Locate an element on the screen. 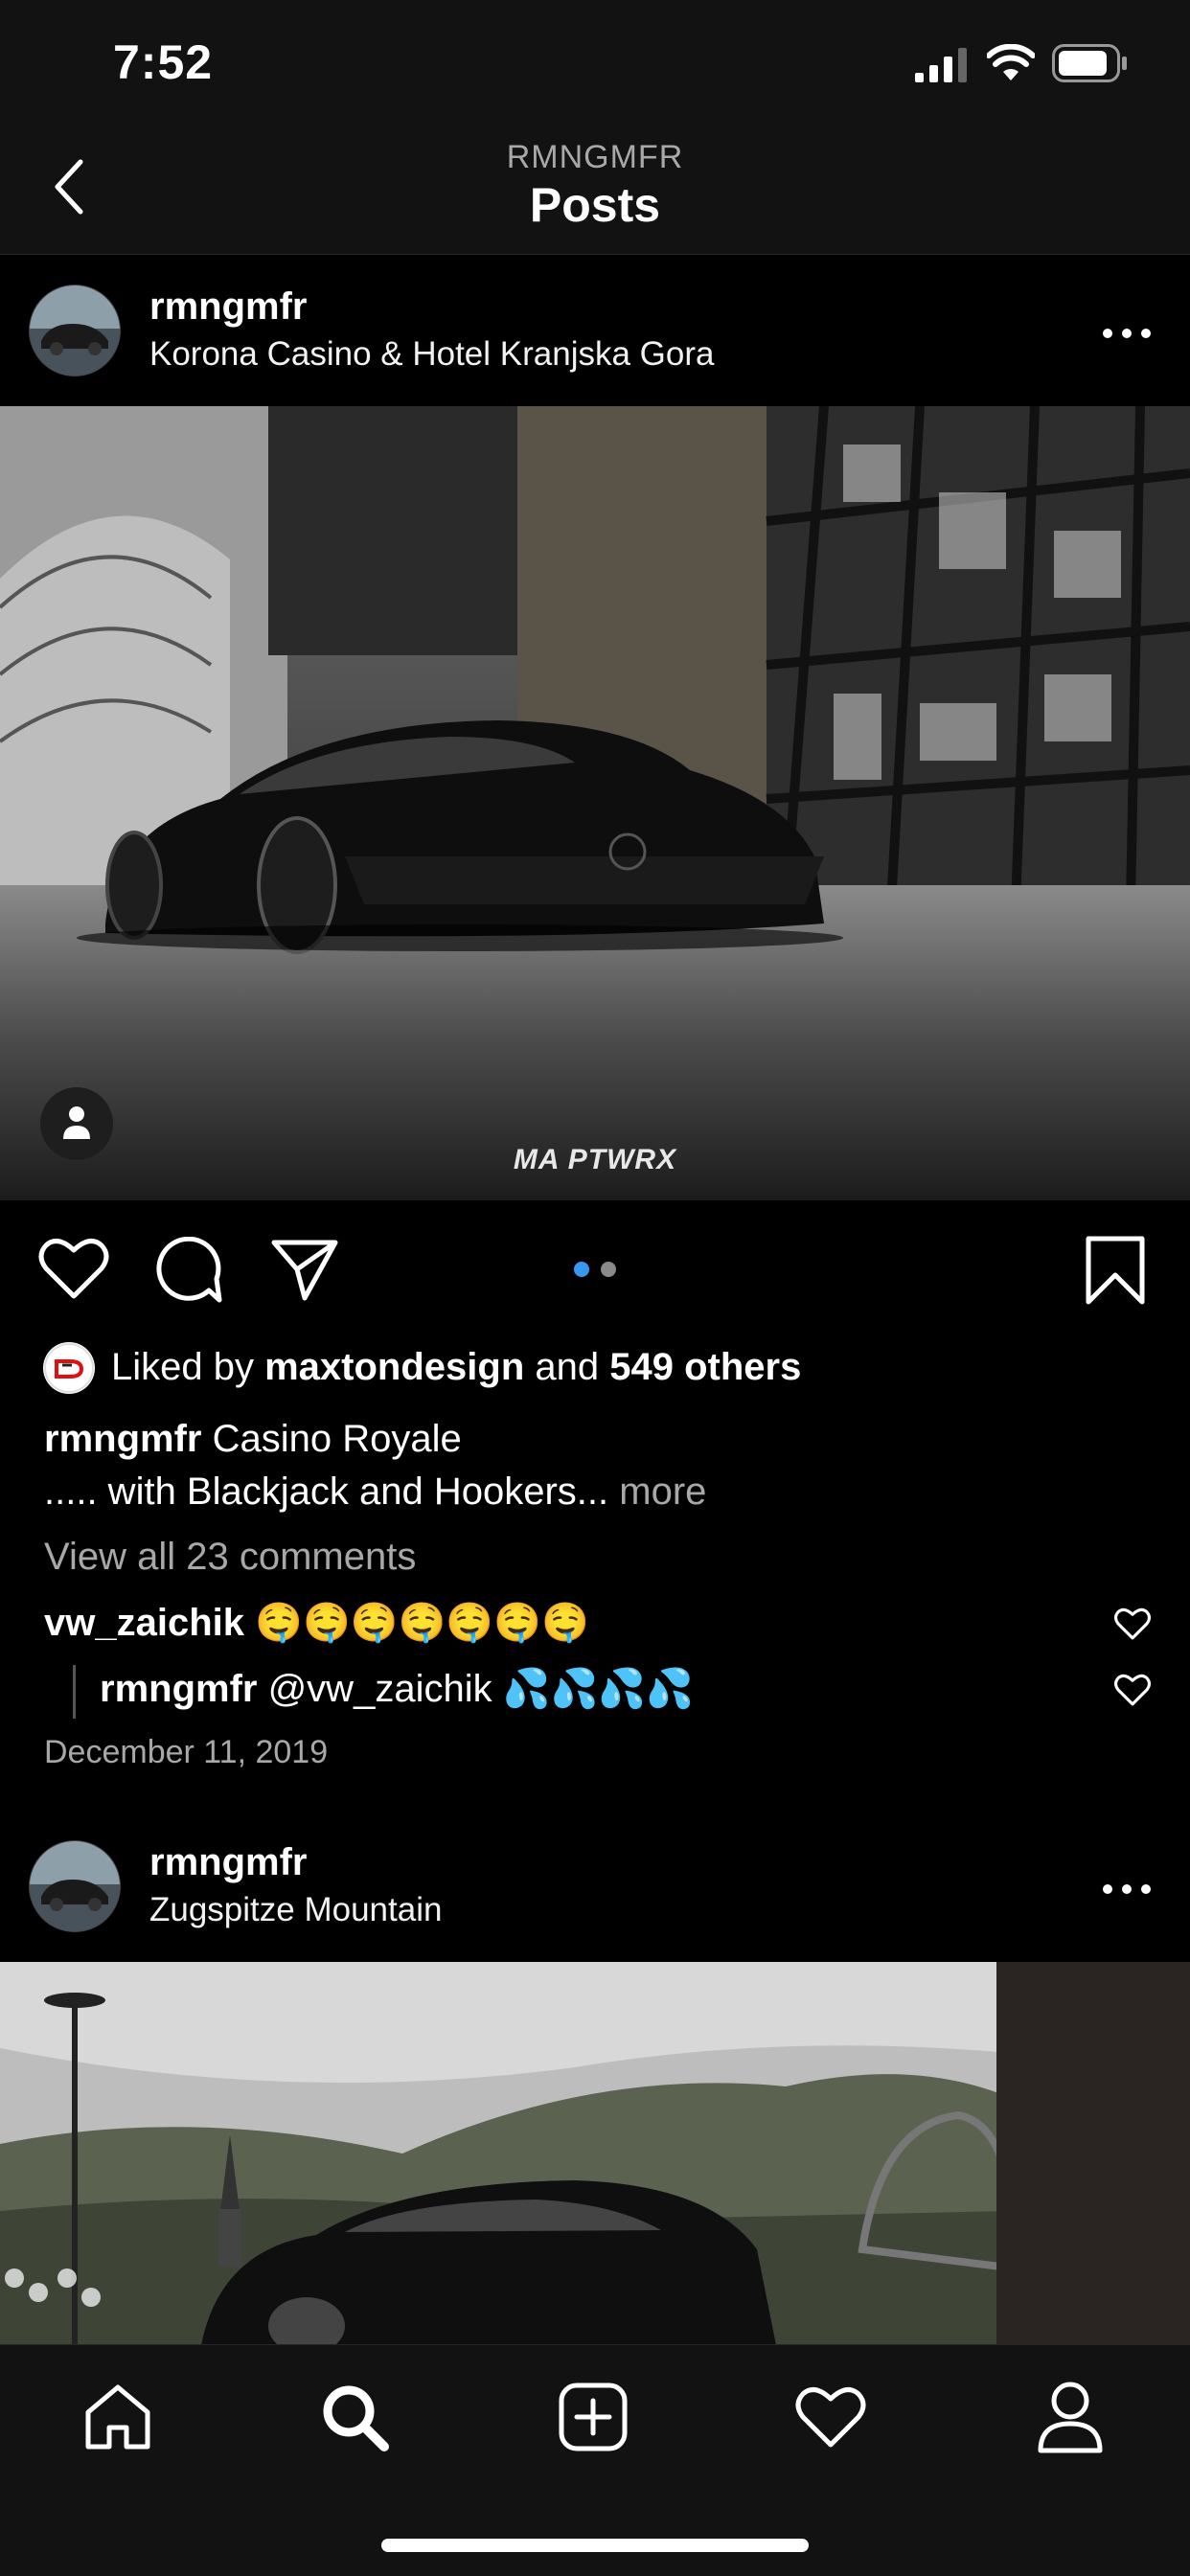 The width and height of the screenshot is (1190, 2576). comment-icon is located at coordinates (189, 1270).